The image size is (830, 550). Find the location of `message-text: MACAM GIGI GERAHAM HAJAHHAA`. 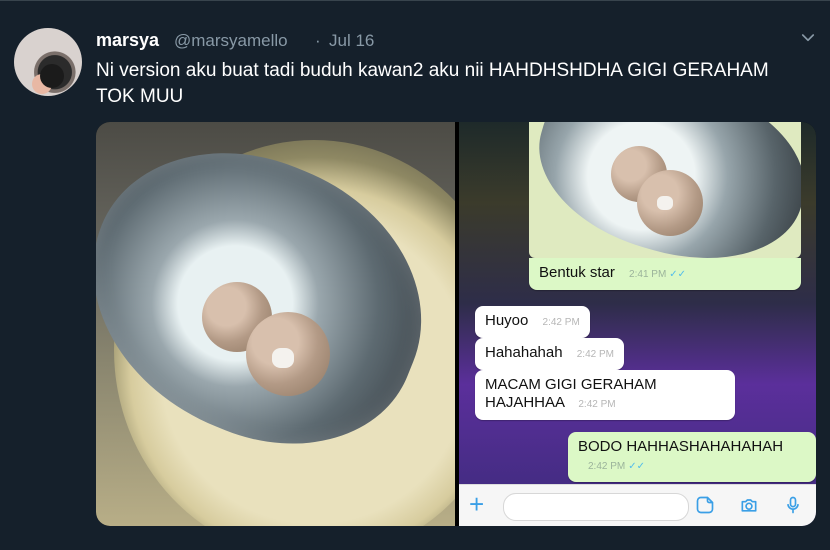

message-text: MACAM GIGI GERAHAM HAJAHHAA is located at coordinates (571, 393).